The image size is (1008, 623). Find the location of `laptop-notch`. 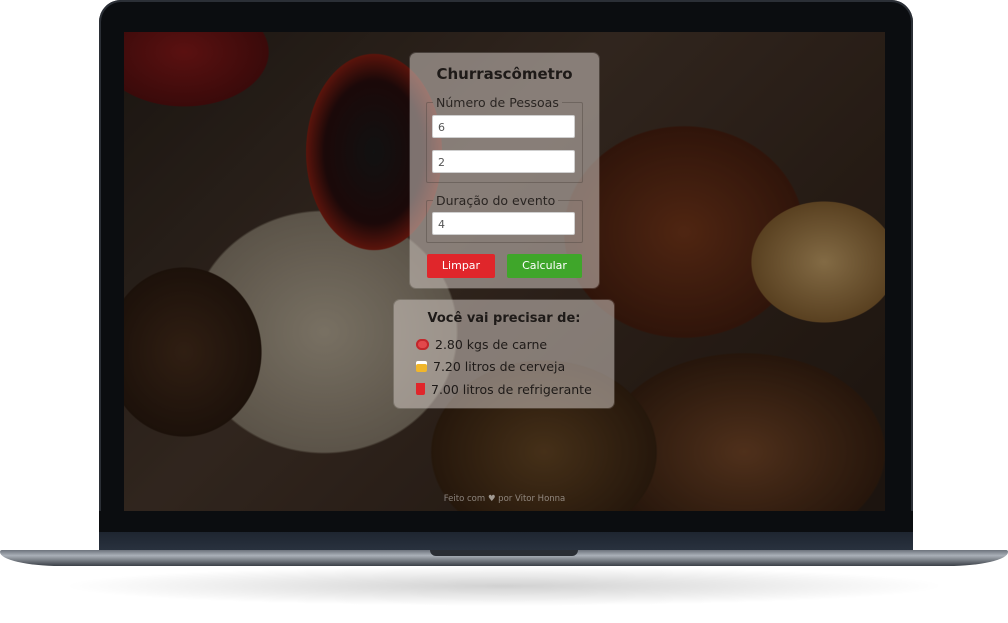

laptop-notch is located at coordinates (504, 553).